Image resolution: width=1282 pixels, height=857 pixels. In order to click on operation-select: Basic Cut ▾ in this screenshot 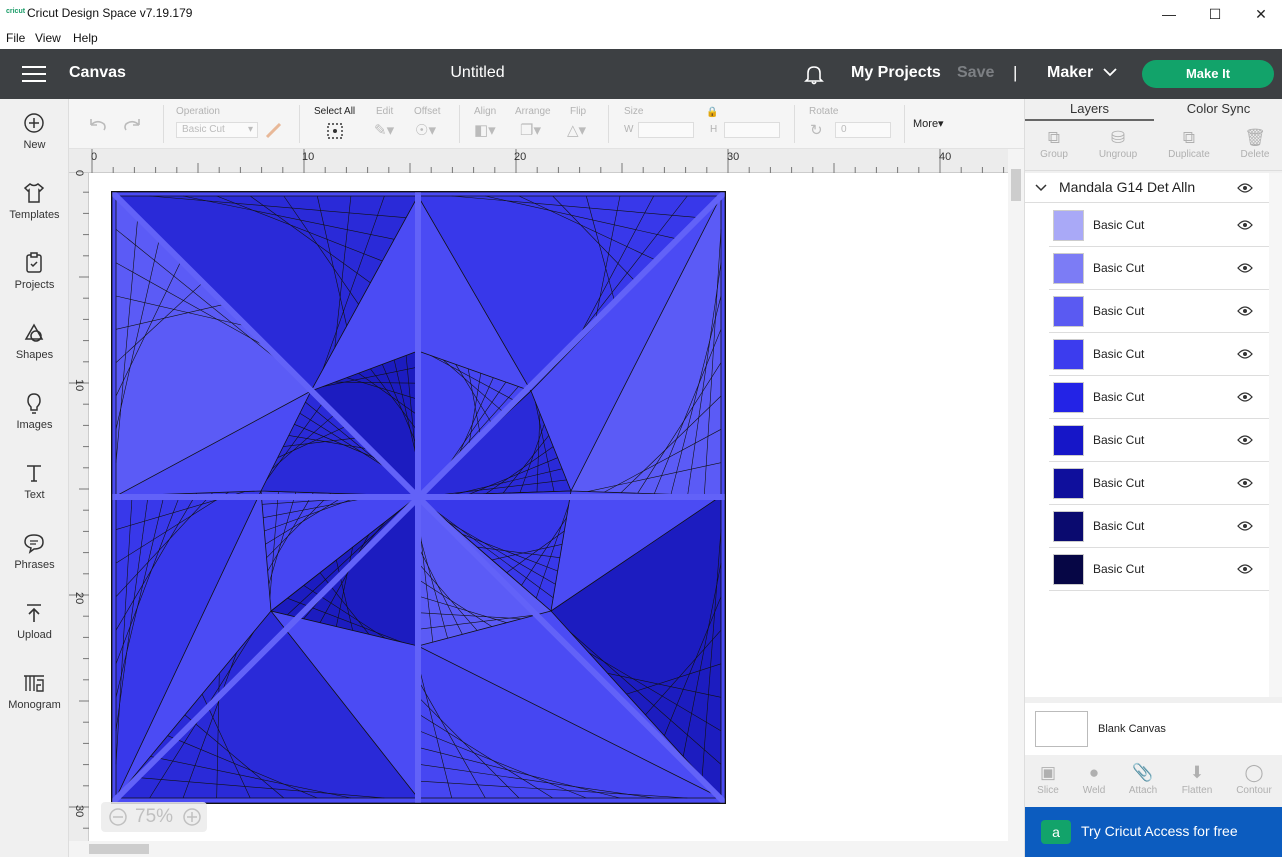, I will do `click(217, 130)`.